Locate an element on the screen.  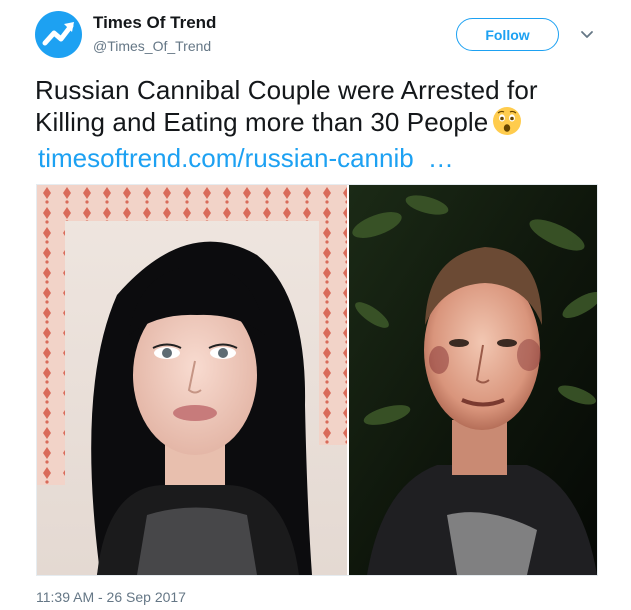
author-handle: @Times_Of_Trend is located at coordinates (152, 46).